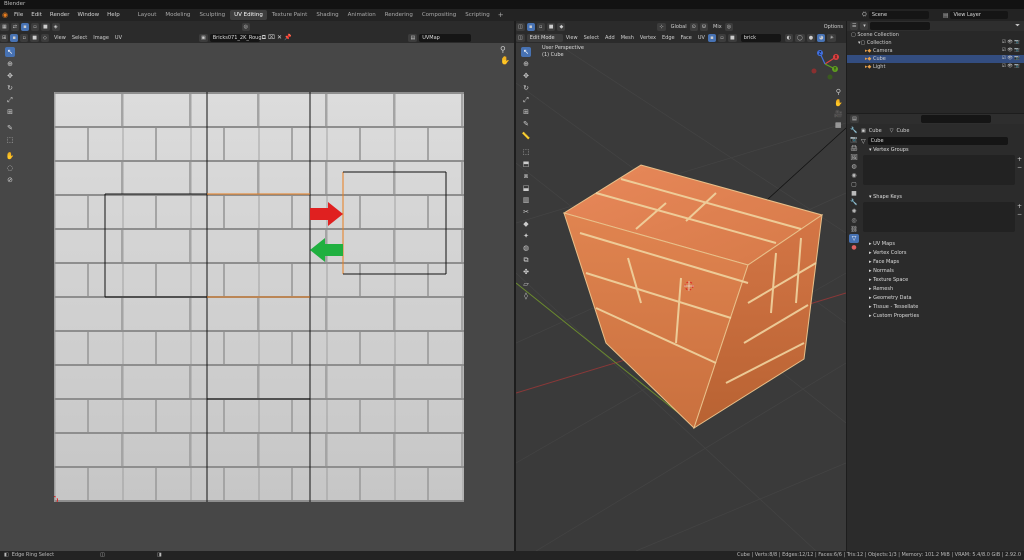 Image resolution: width=1024 pixels, height=560 pixels. Describe the element at coordinates (14, 37) in the screenshot. I see `uv-vert-mode-icon: ▪` at that location.